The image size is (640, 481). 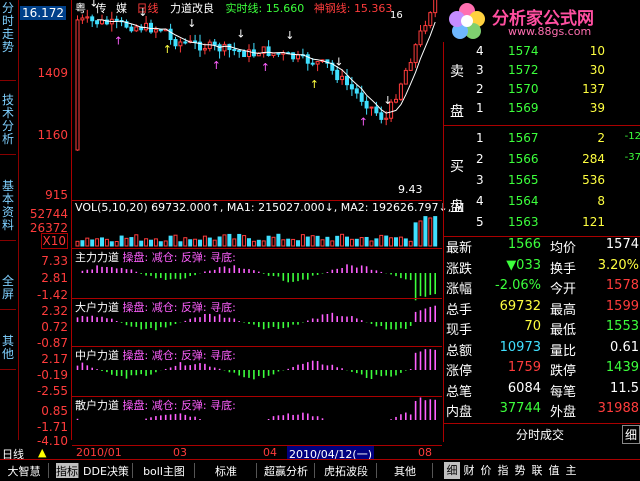 I want to click on tab-qita-bottom: 其他, so click(x=405, y=470).